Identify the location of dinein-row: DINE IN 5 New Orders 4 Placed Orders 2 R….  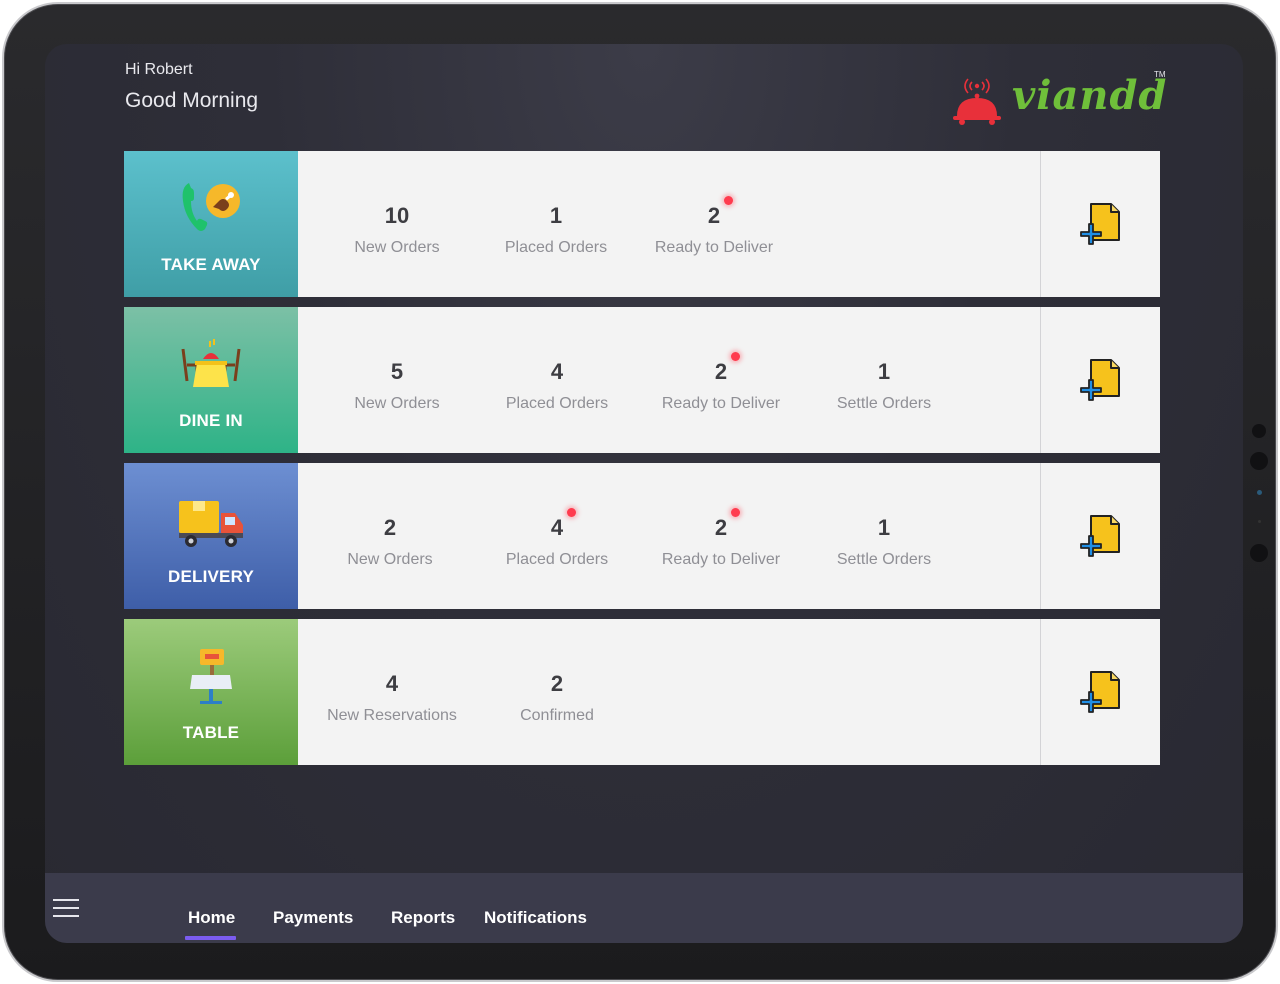
(642, 380).